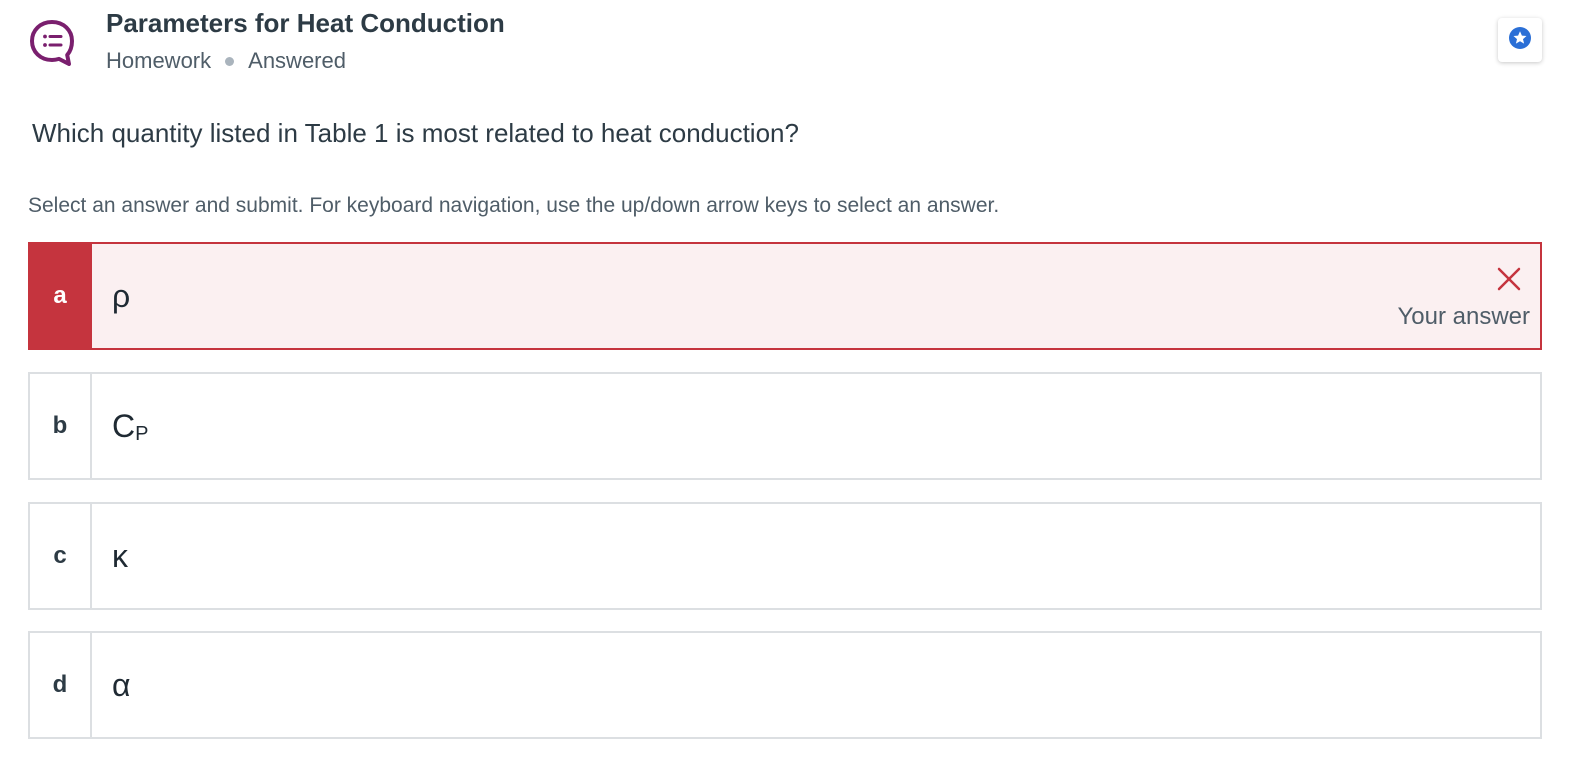  I want to click on star-icon, so click(1520, 40).